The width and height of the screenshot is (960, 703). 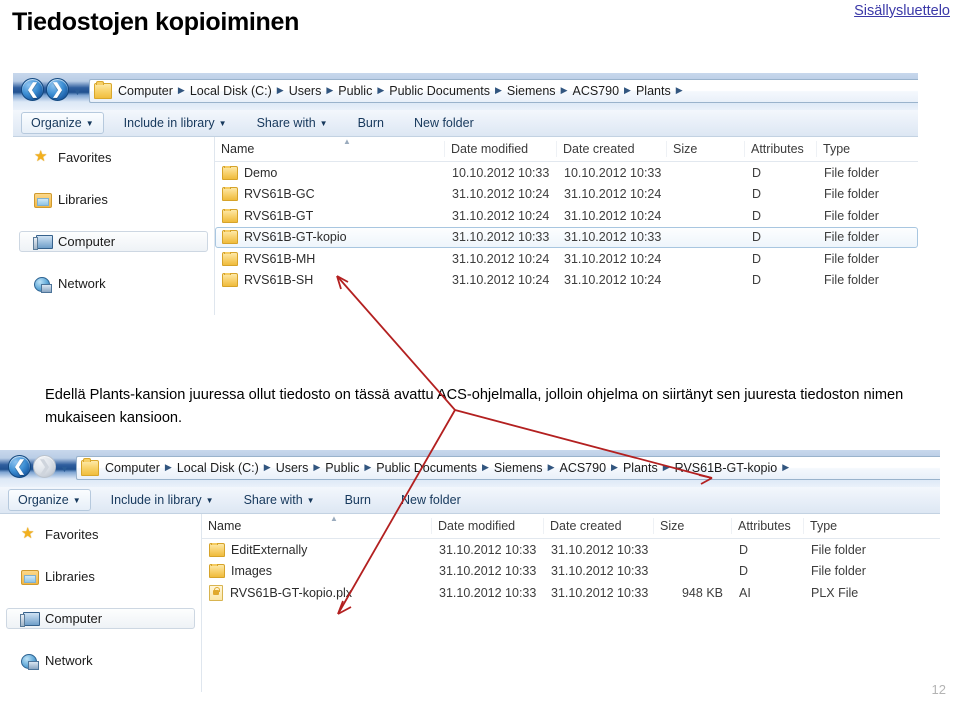 I want to click on cell-name: RVS61B-SH, so click(x=331, y=280).